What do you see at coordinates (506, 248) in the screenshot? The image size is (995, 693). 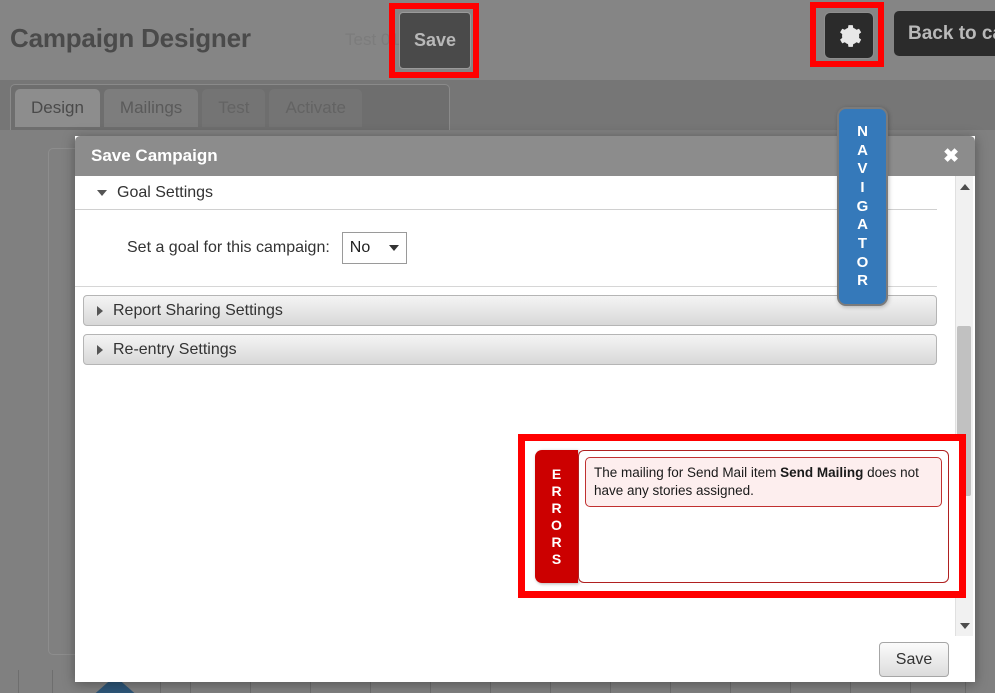 I see `section-content-goal-settings: Set a goal for this campaign: No` at bounding box center [506, 248].